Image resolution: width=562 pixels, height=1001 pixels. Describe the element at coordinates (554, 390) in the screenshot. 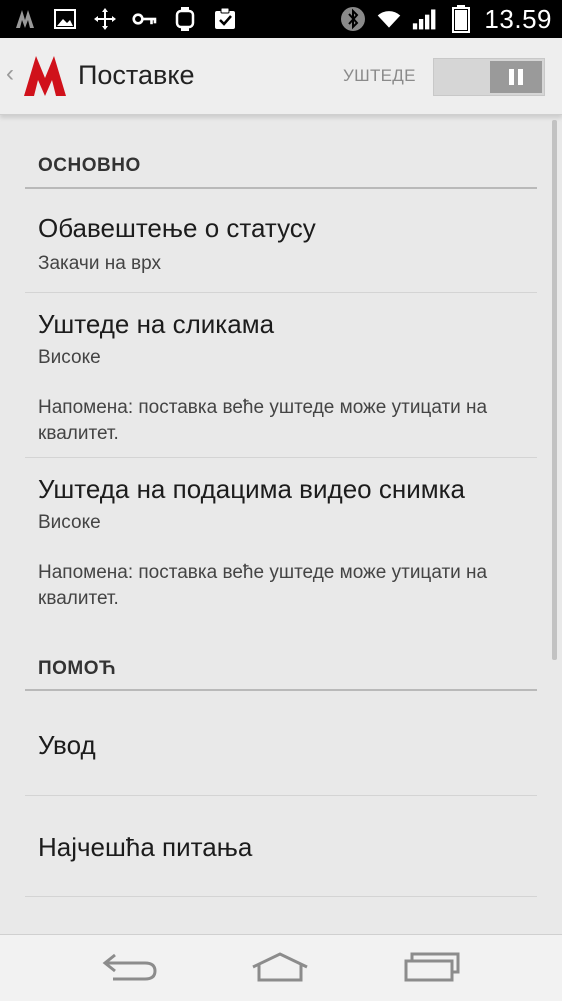

I see `scrollbar` at that location.